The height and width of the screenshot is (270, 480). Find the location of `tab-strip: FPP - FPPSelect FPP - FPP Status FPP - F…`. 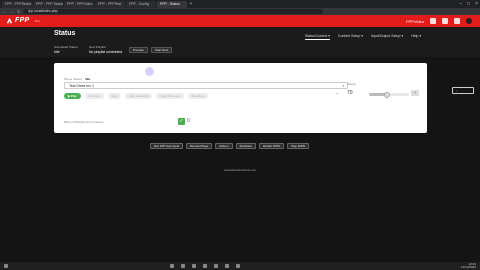

tab-strip: FPP - FPPSelect FPP - FPP Status FPP - F… is located at coordinates (240, 4).